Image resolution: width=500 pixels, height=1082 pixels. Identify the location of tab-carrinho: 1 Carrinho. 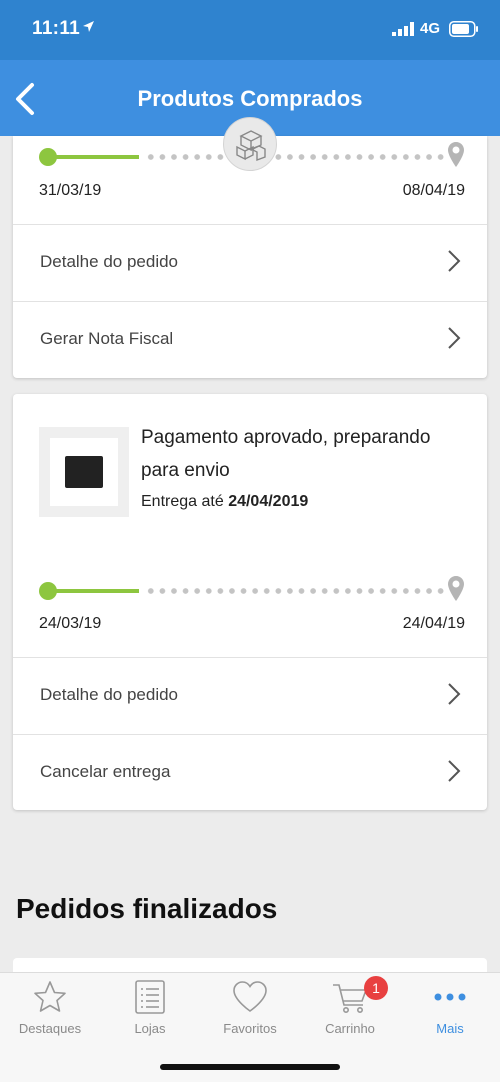
(350, 1009).